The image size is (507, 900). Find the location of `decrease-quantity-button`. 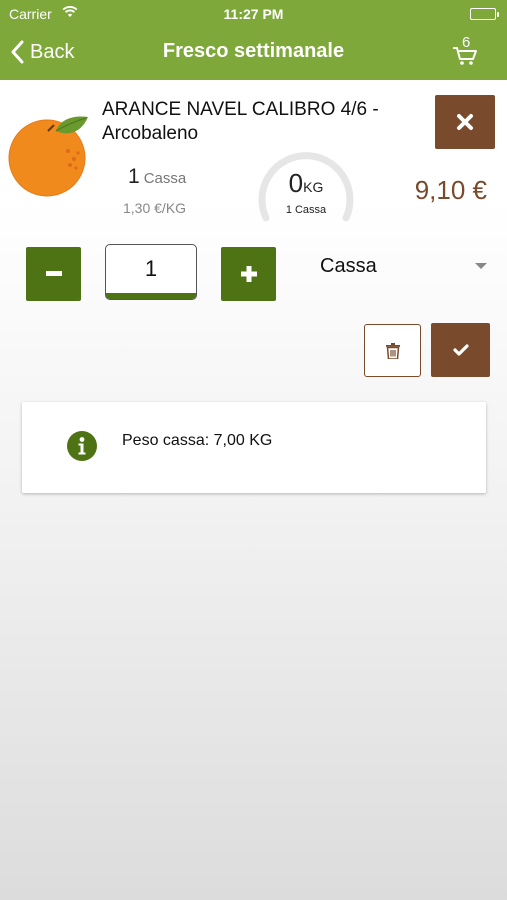

decrease-quantity-button is located at coordinates (53, 274).